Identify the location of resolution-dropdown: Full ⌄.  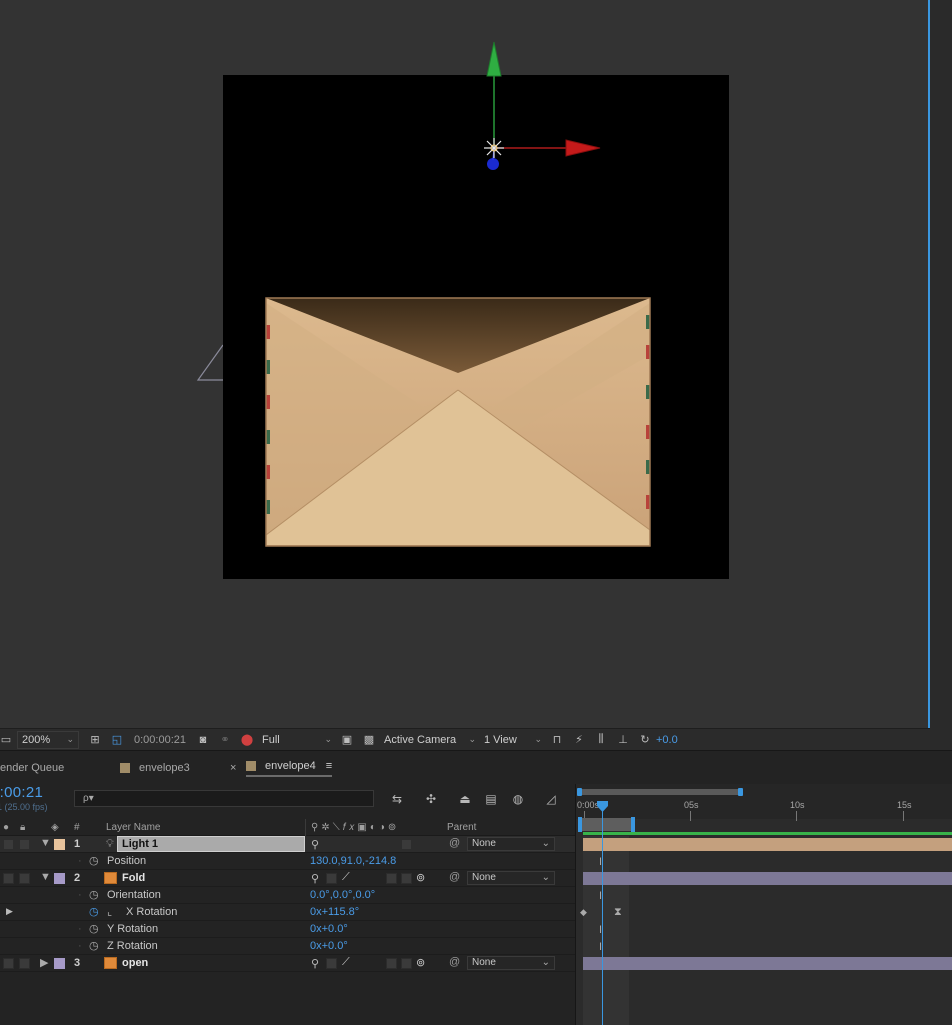
(297, 739).